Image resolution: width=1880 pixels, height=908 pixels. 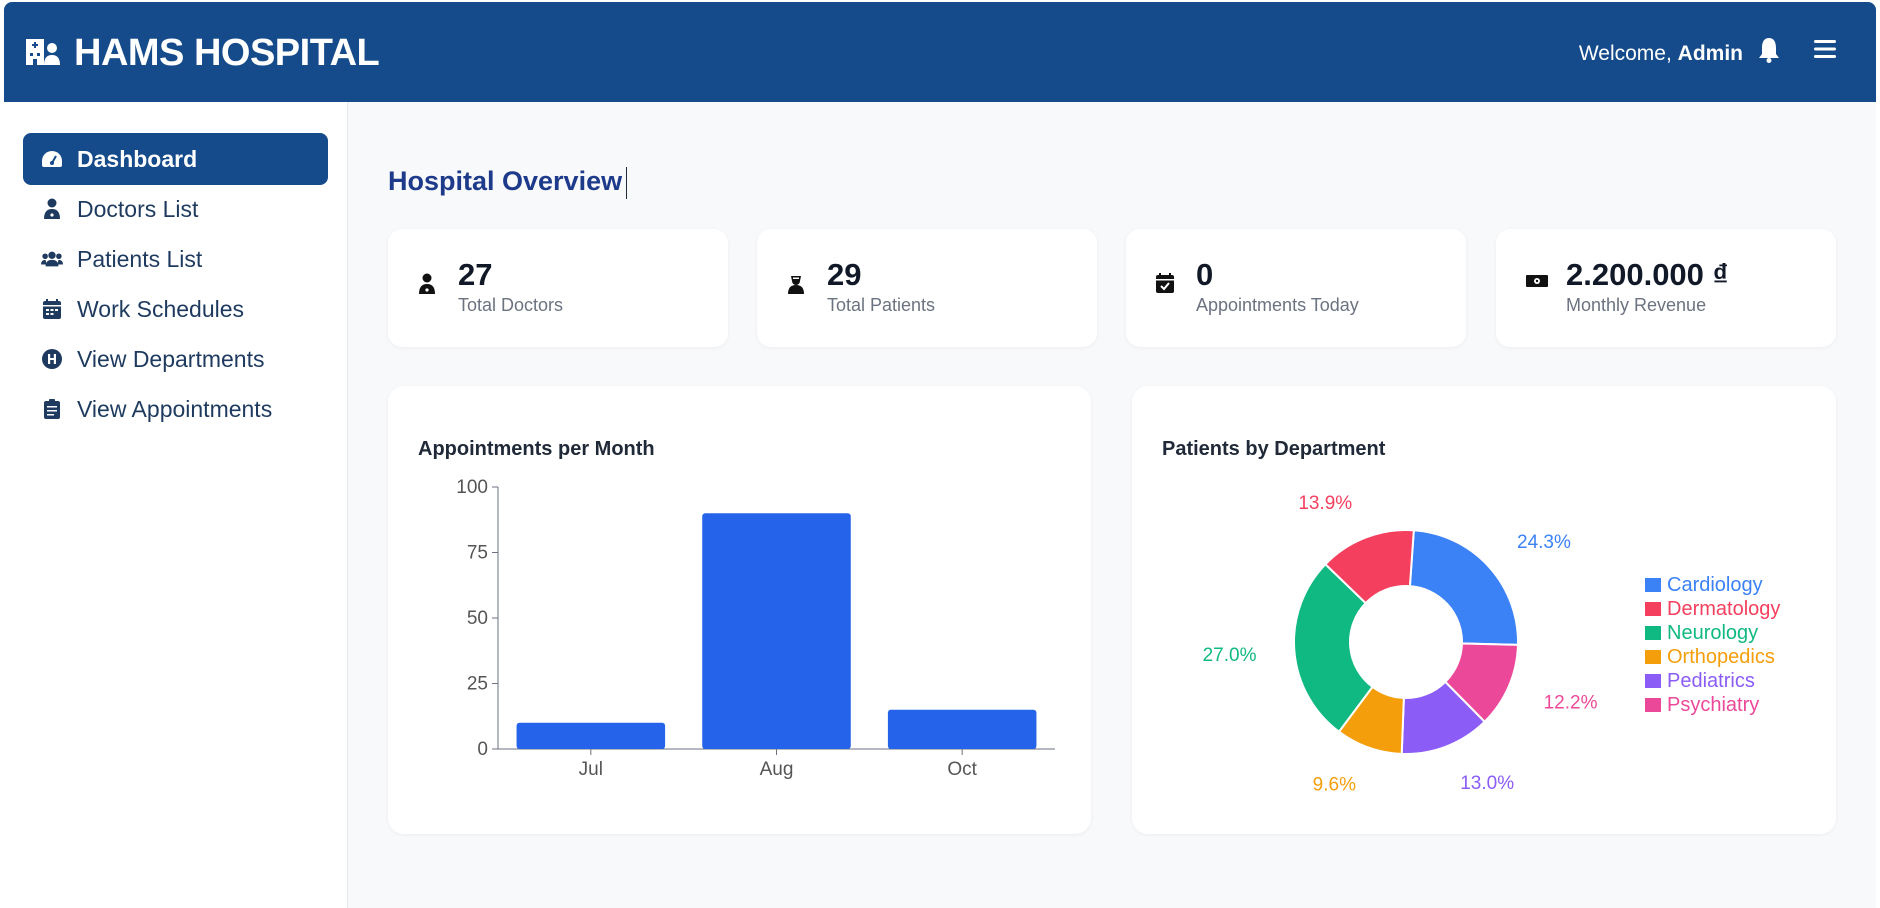 I want to click on bar-oct, so click(x=962, y=729).